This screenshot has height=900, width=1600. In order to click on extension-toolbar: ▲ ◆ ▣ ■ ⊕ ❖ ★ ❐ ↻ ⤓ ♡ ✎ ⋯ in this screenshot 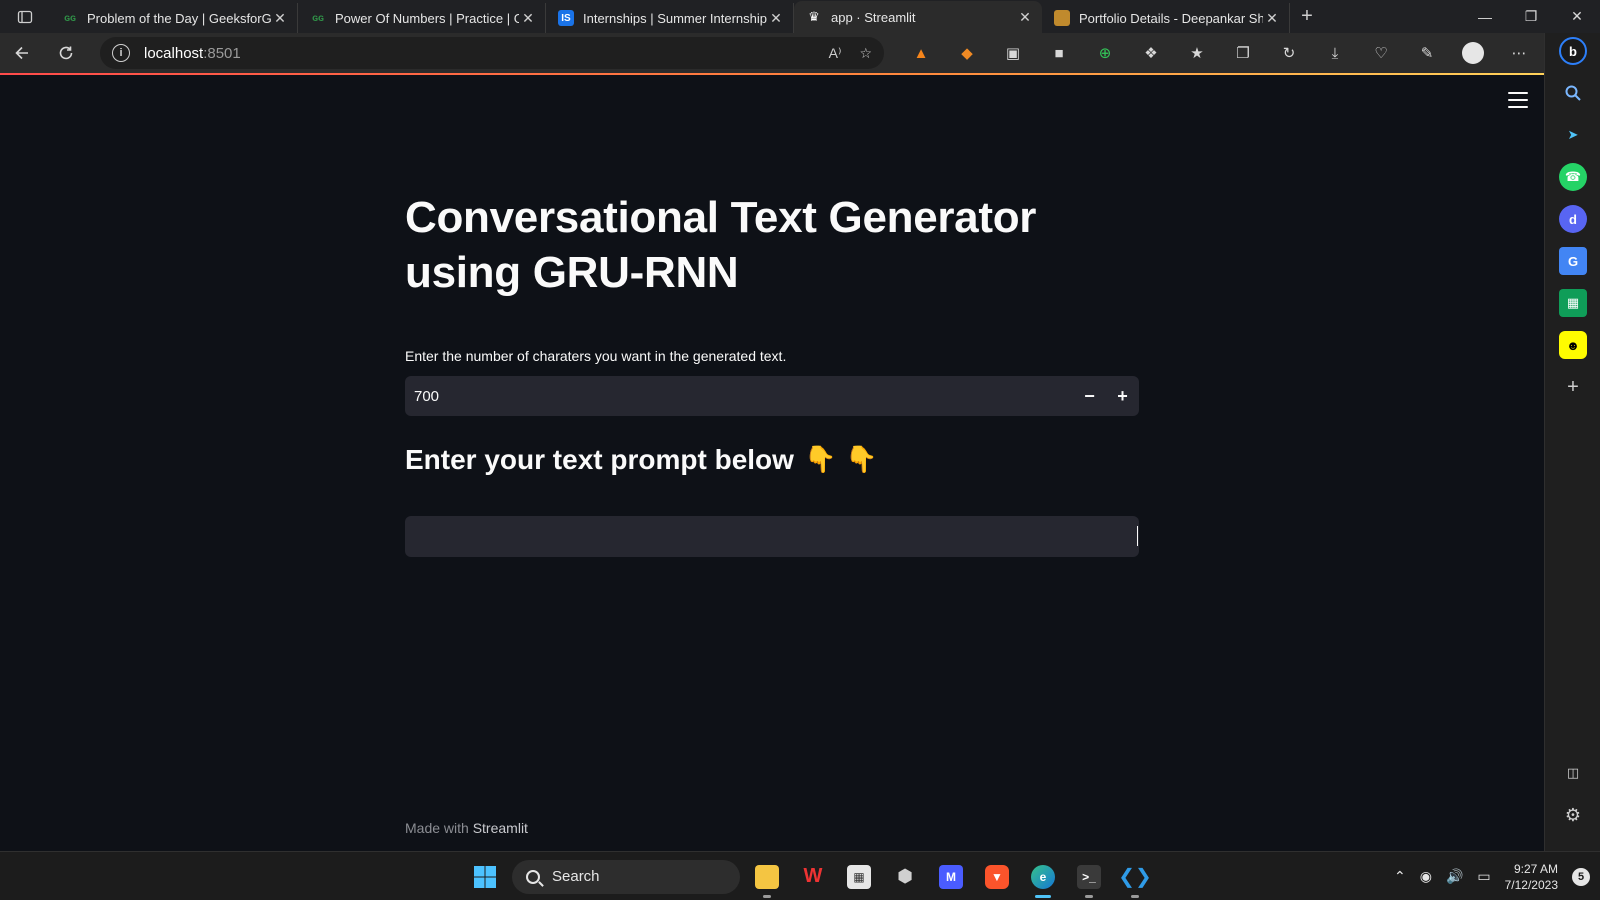, I will do `click(1220, 53)`.